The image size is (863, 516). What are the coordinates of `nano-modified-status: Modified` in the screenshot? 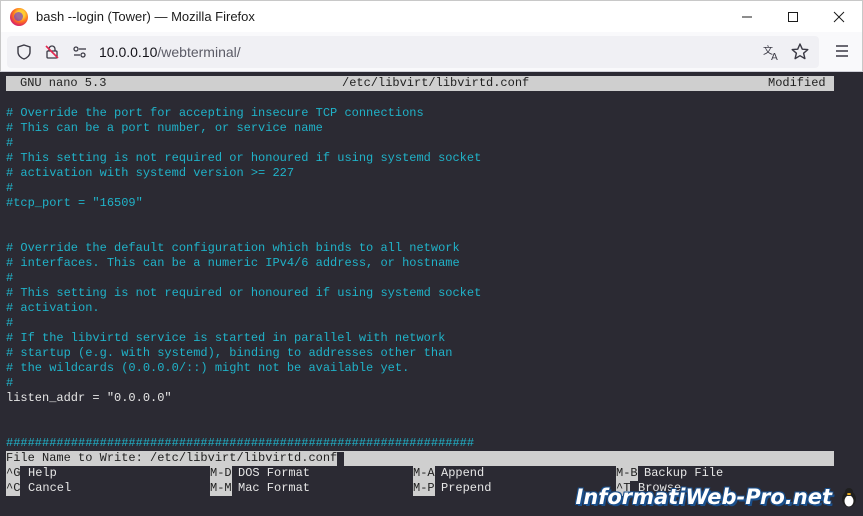 It's located at (797, 83).